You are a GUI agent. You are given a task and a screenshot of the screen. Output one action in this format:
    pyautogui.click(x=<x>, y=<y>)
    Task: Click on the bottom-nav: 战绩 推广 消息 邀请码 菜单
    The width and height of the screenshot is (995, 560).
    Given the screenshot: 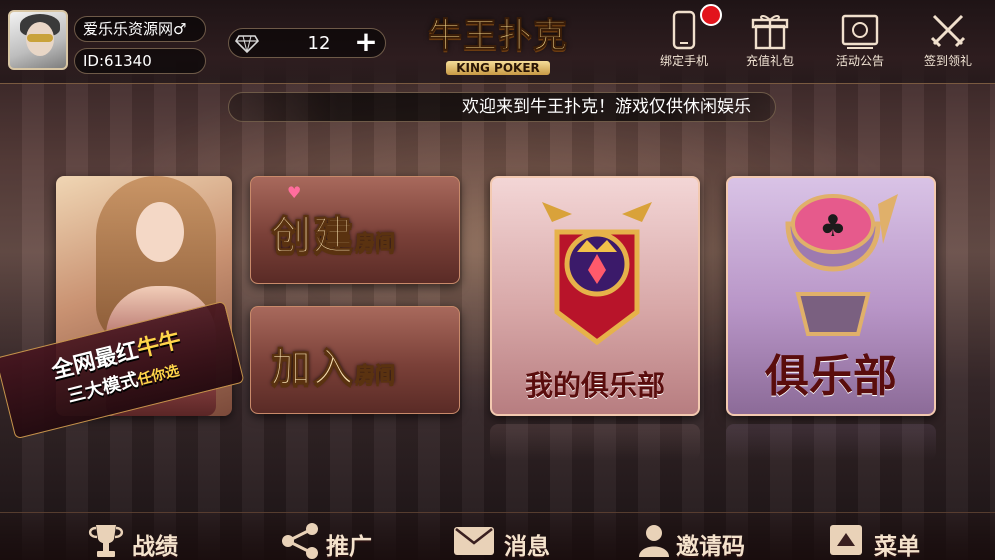 What is the action you would take?
    pyautogui.click(x=497, y=536)
    